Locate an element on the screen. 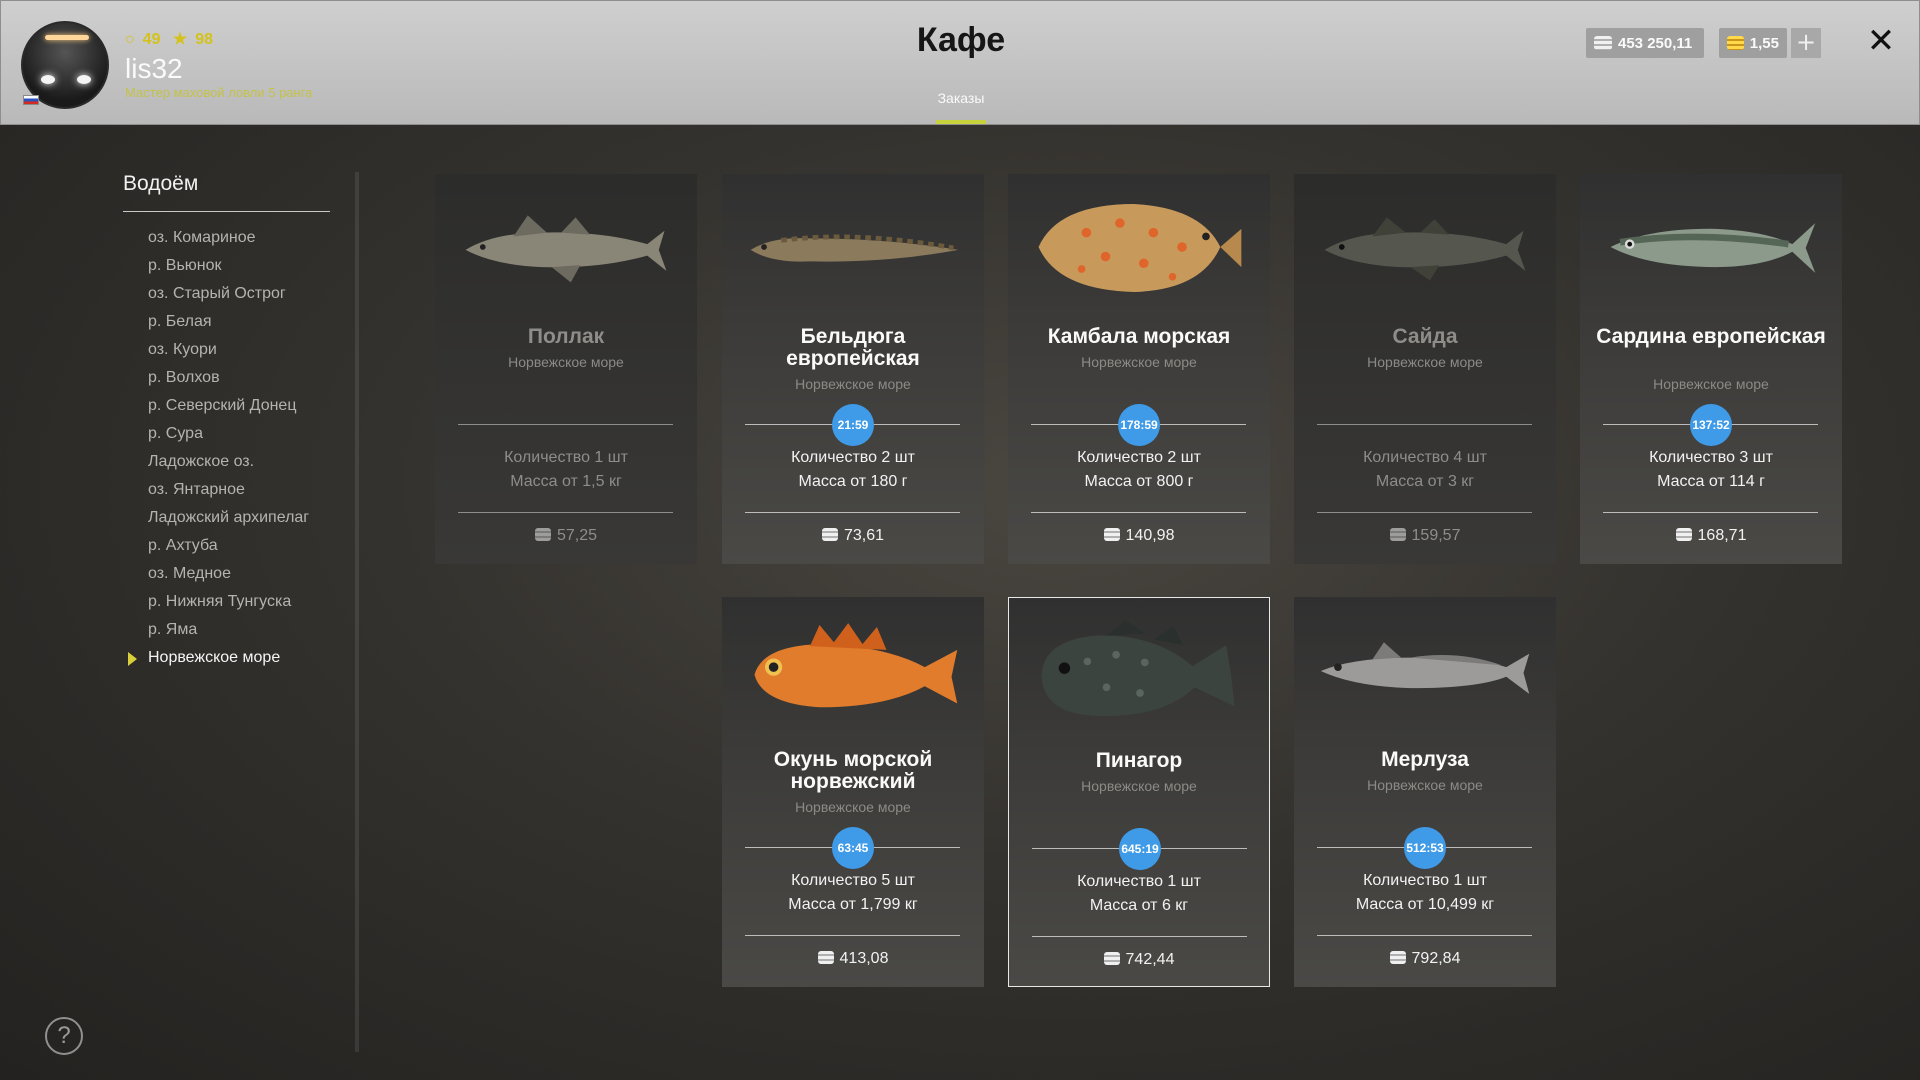 The height and width of the screenshot is (1080, 1920). order-fish-name: Сардина европейская is located at coordinates (1711, 336).